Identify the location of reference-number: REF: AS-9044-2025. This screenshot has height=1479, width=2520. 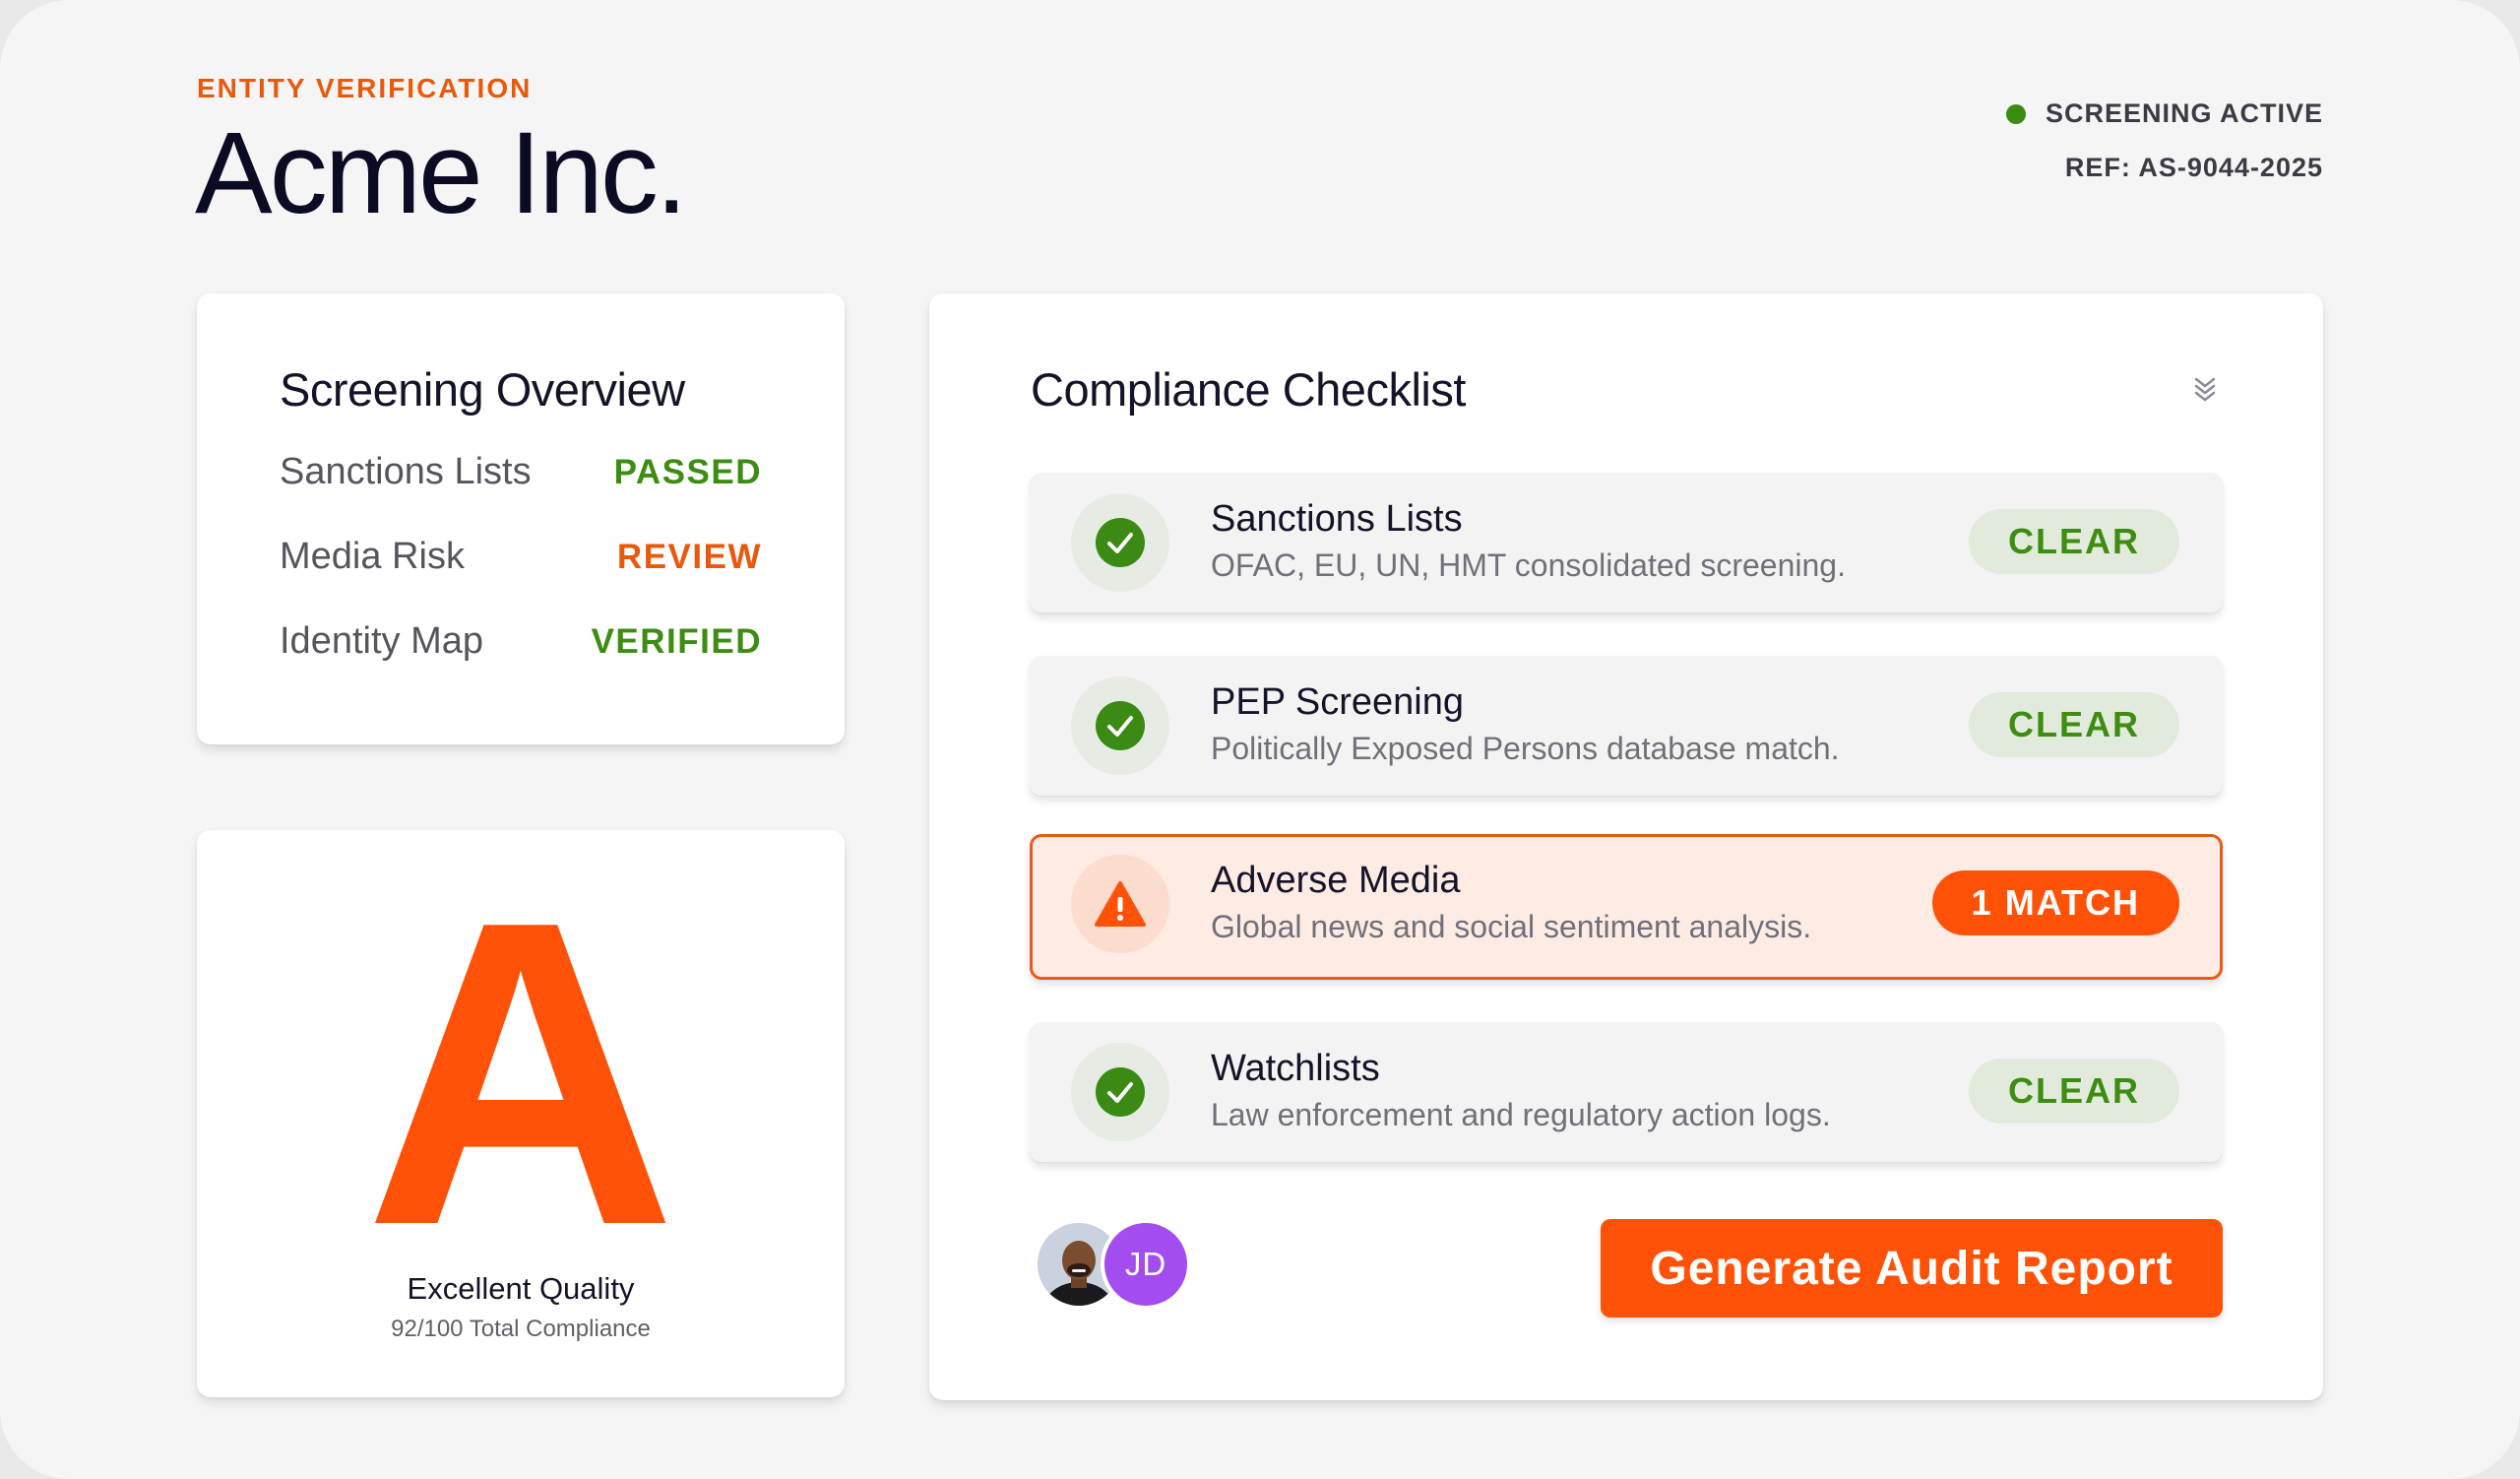
(2193, 167).